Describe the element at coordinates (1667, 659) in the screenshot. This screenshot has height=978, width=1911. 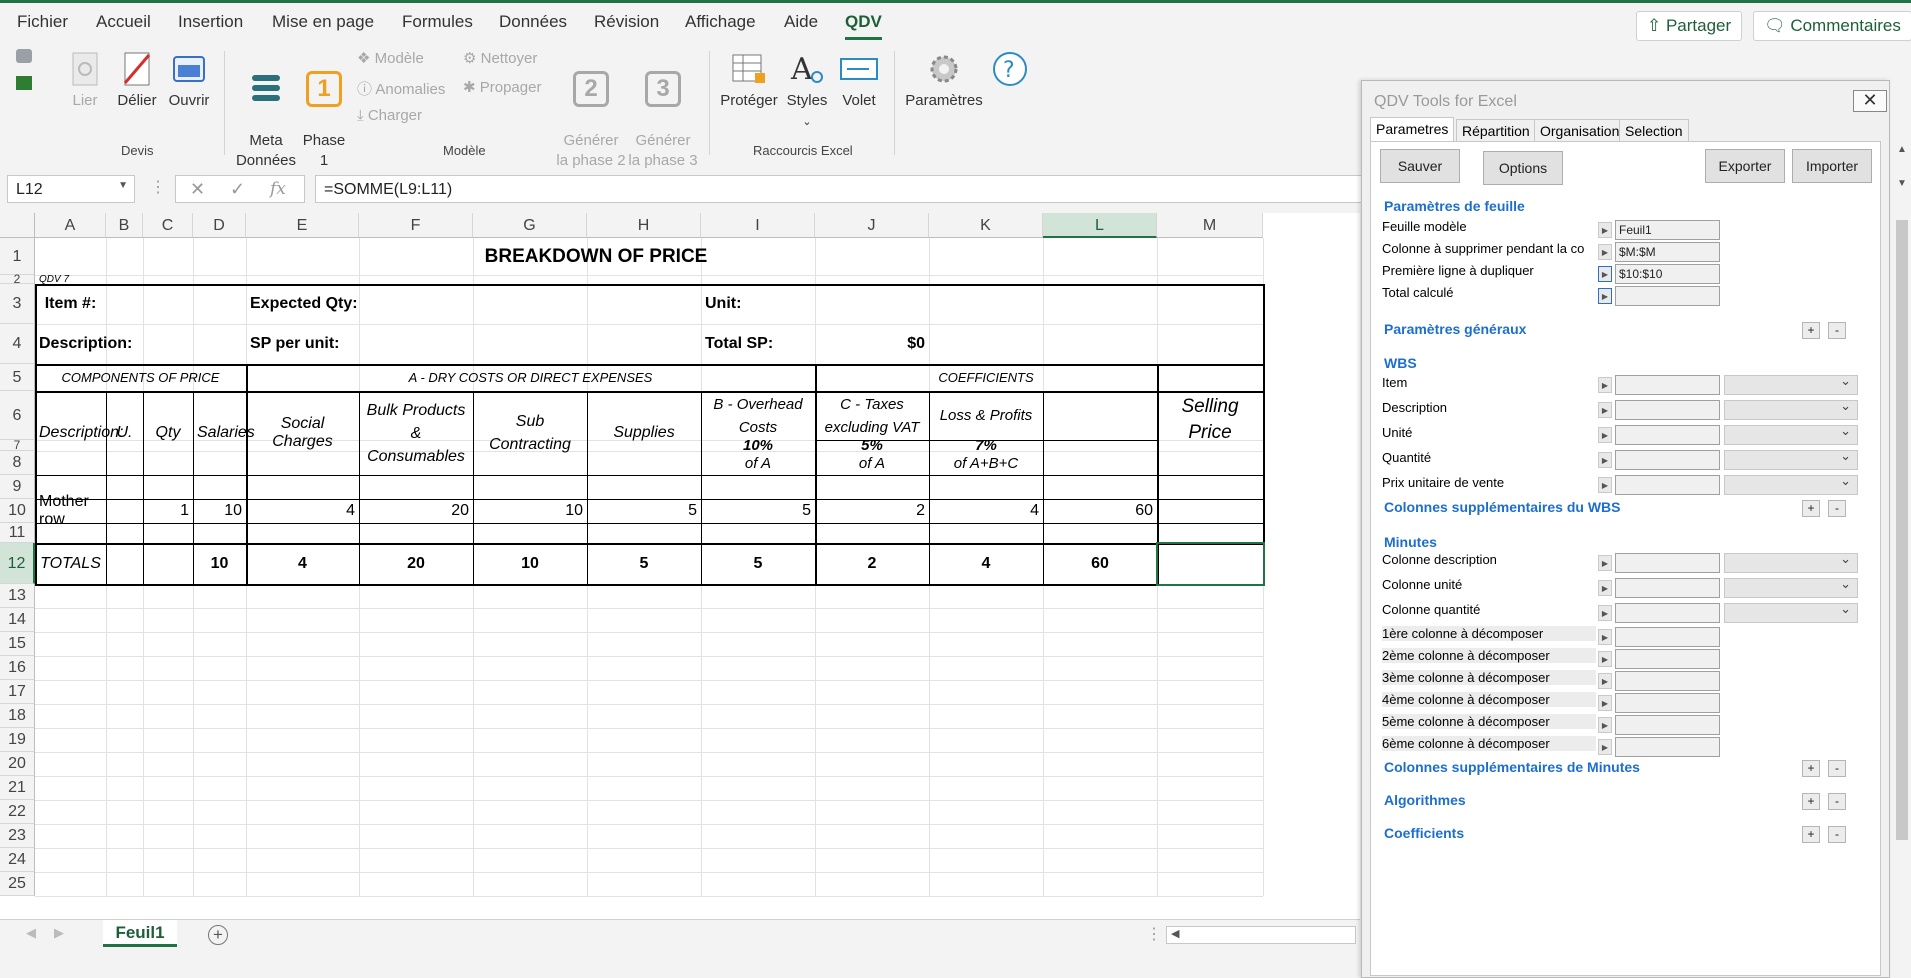
I see `decompose-2-input` at that location.